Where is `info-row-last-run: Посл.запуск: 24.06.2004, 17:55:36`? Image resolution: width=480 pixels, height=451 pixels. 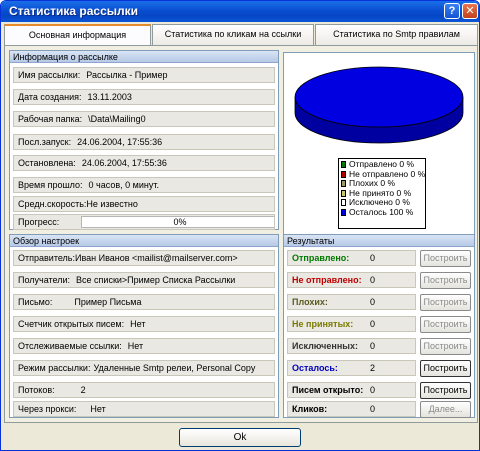
info-row-last-run: Посл.запуск: 24.06.2004, 17:55:36 is located at coordinates (144, 142).